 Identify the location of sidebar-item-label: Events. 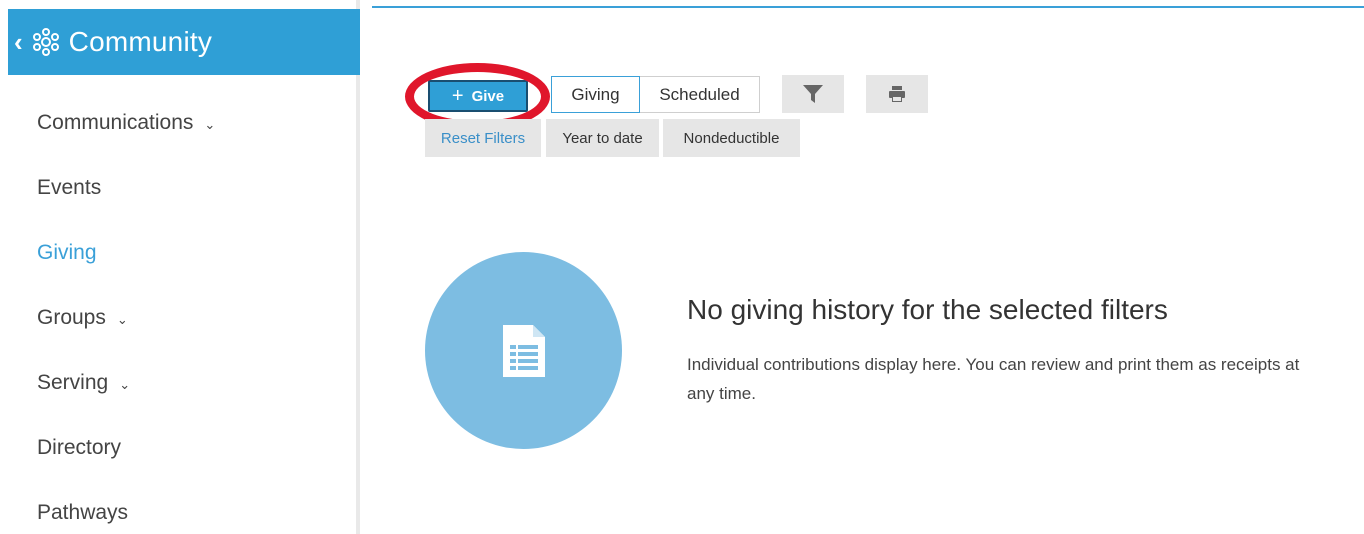
(69, 187).